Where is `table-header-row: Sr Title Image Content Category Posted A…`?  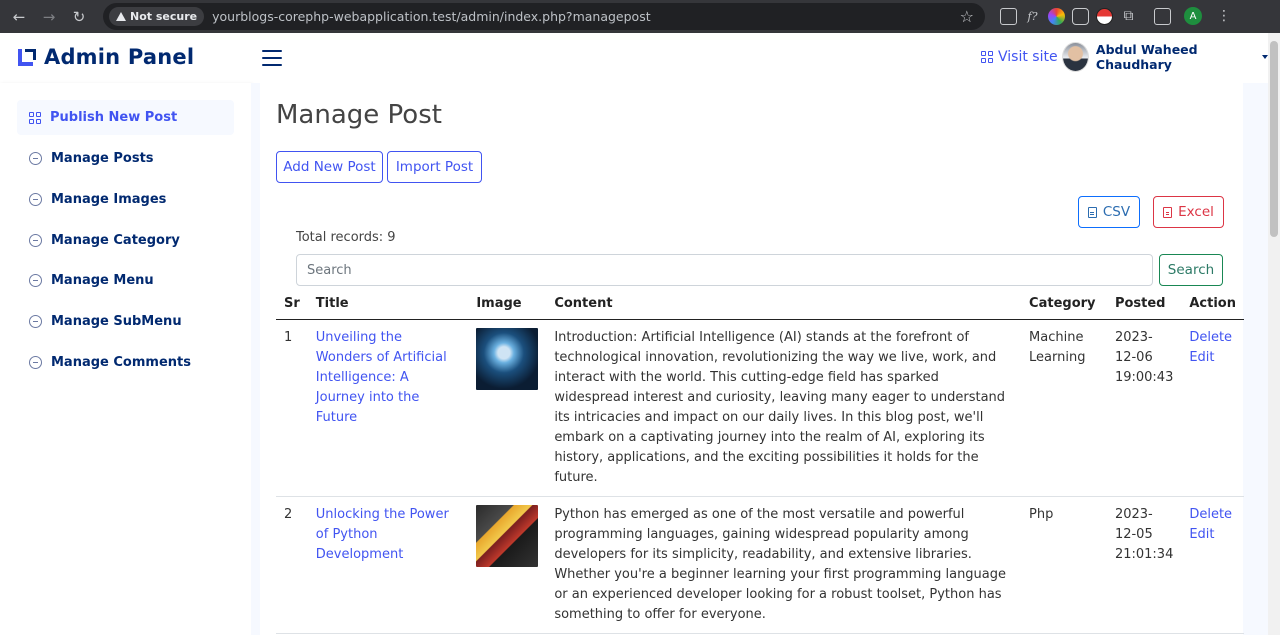
table-header-row: Sr Title Image Content Category Posted A… is located at coordinates (760, 304).